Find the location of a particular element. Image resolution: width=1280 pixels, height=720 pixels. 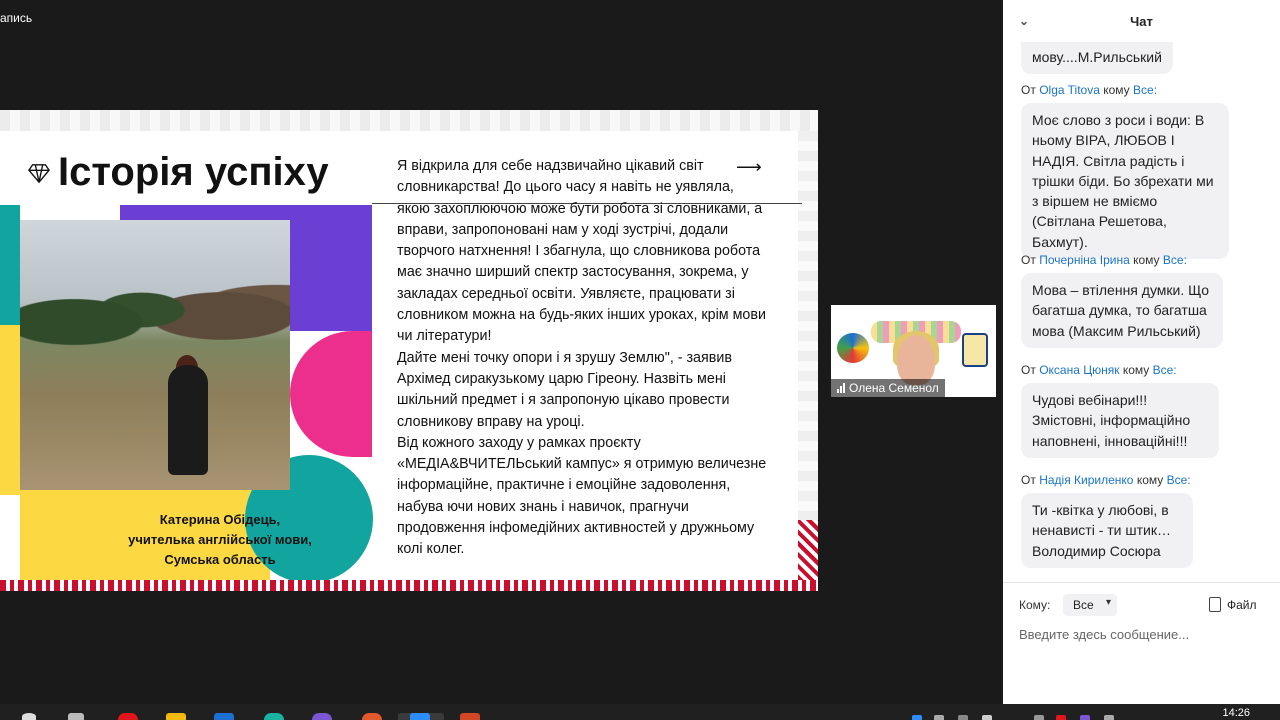

slide-title: Історія успіху is located at coordinates (178, 172).